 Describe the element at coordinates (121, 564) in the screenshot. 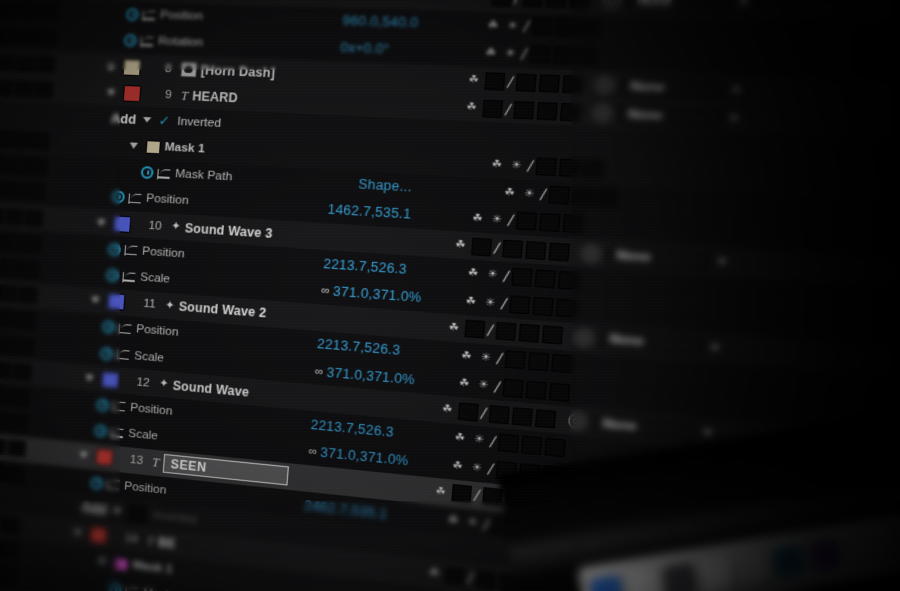

I see `mask-color-swatch` at that location.